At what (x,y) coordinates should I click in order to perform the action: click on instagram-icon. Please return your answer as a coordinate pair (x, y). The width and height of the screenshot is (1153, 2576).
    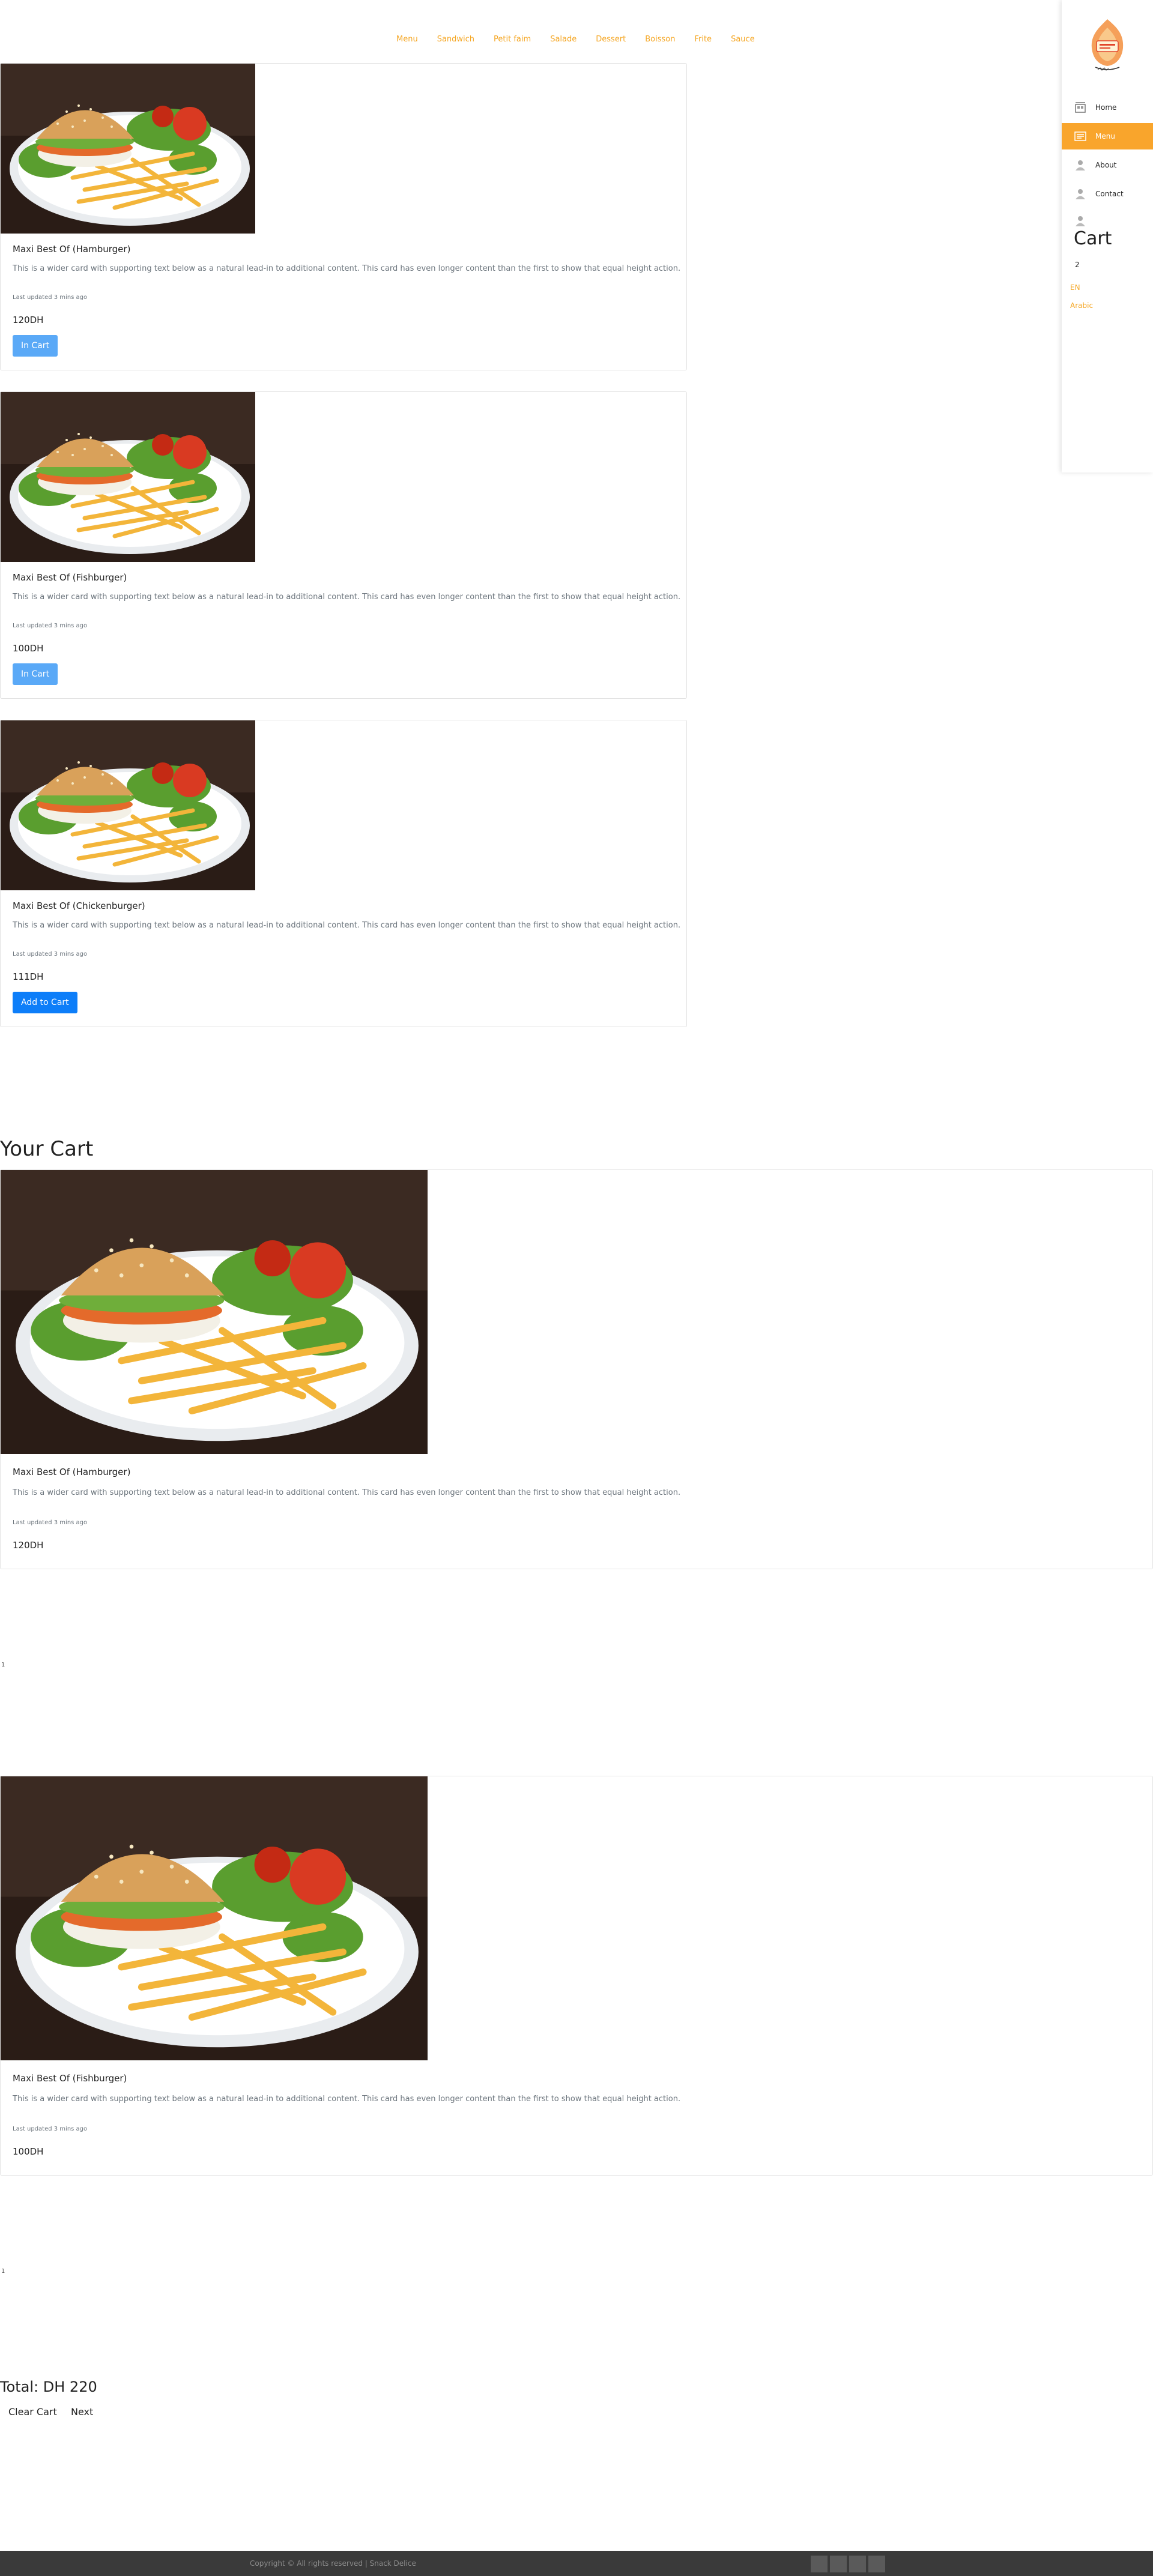
    Looking at the image, I should click on (857, 2564).